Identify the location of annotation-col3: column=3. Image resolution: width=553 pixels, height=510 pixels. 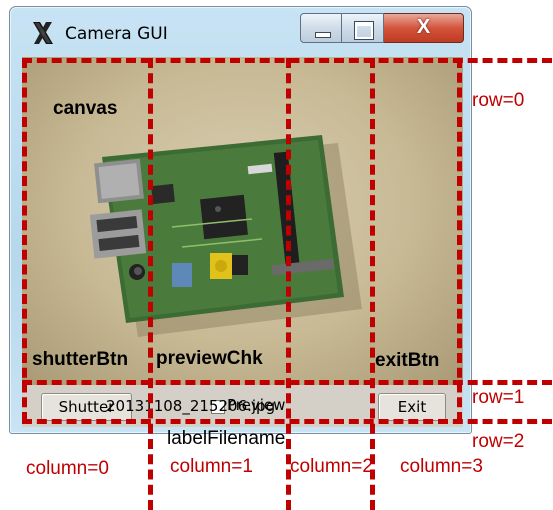
(441, 466).